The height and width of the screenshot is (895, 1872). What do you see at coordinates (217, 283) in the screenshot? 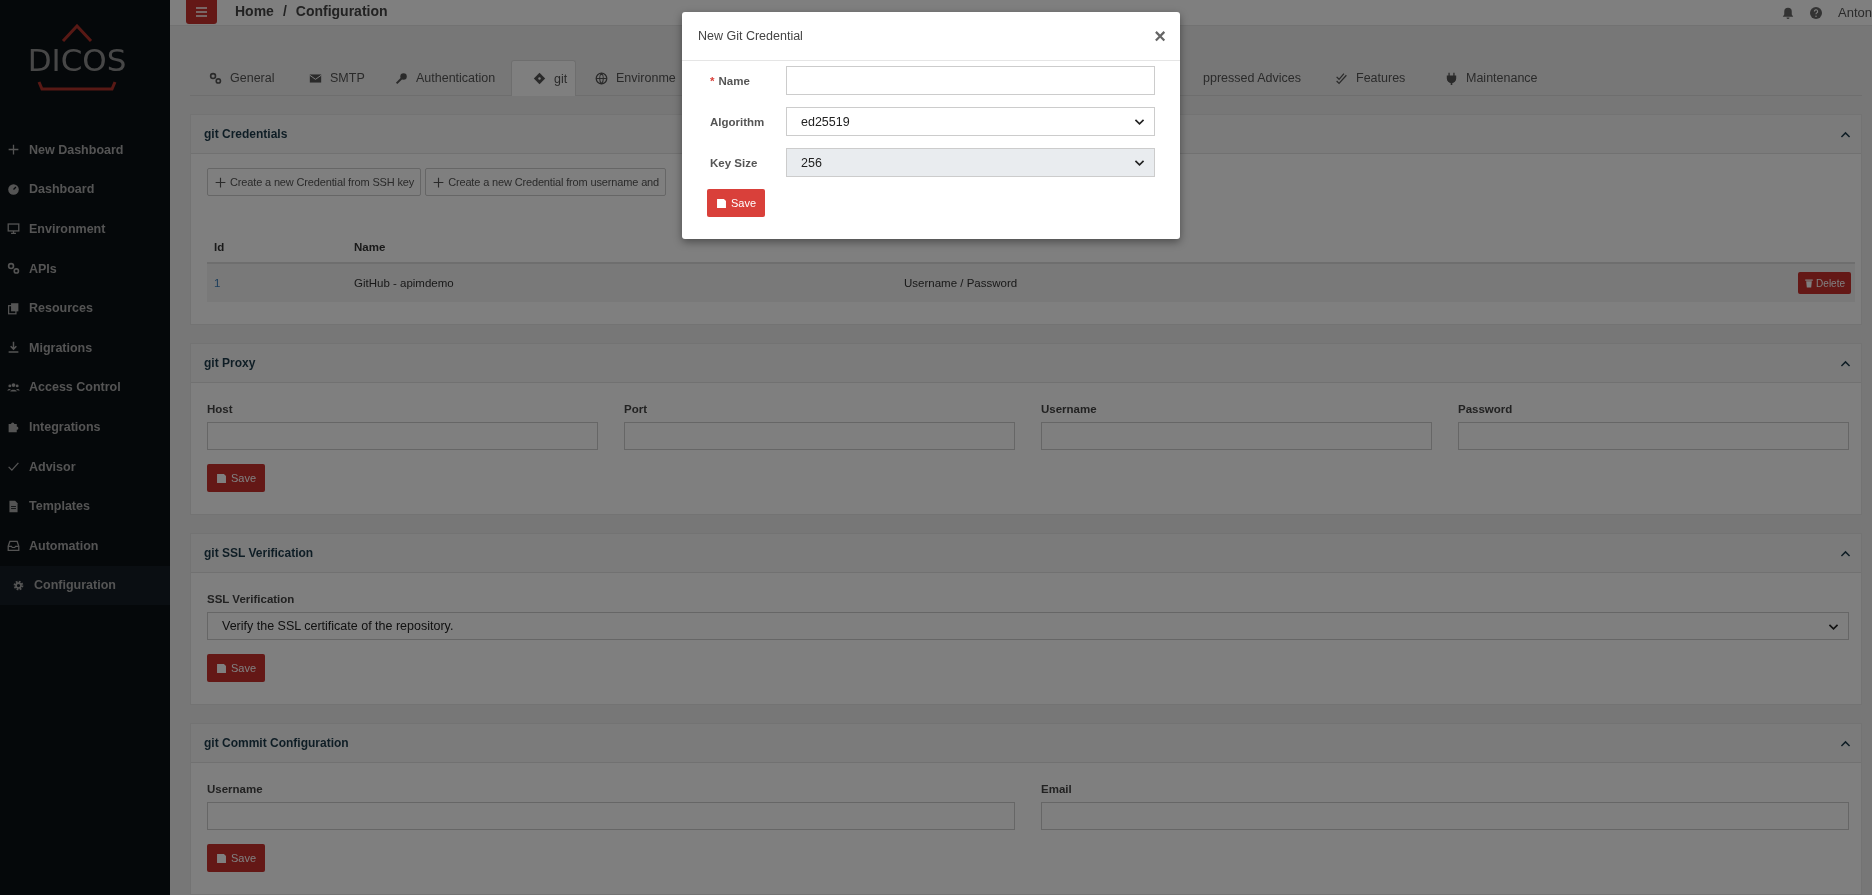
I see `table-cell-text: 1` at bounding box center [217, 283].